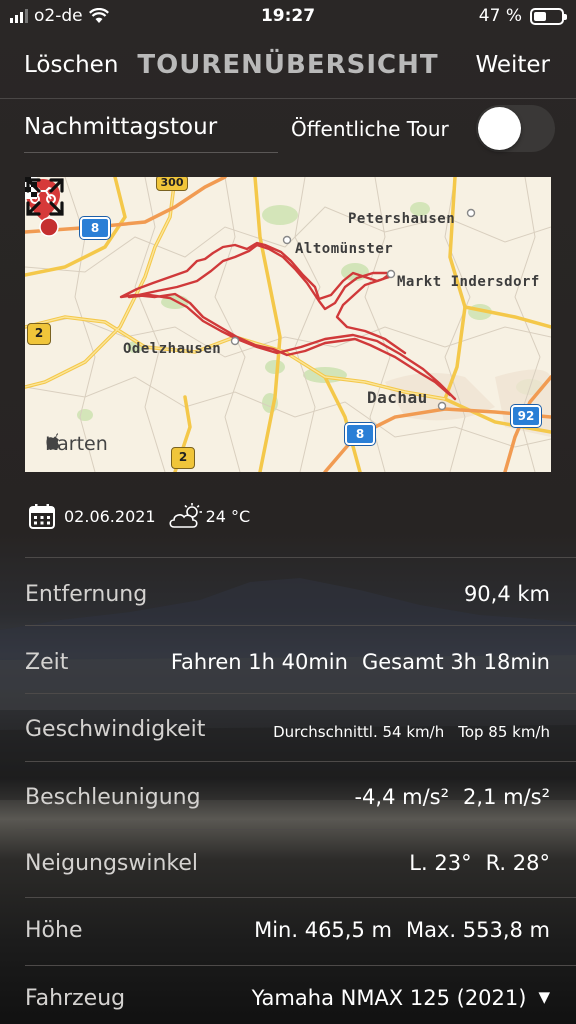  Describe the element at coordinates (120, 127) in the screenshot. I see `tour-name-field: Nachmittagstour` at that location.